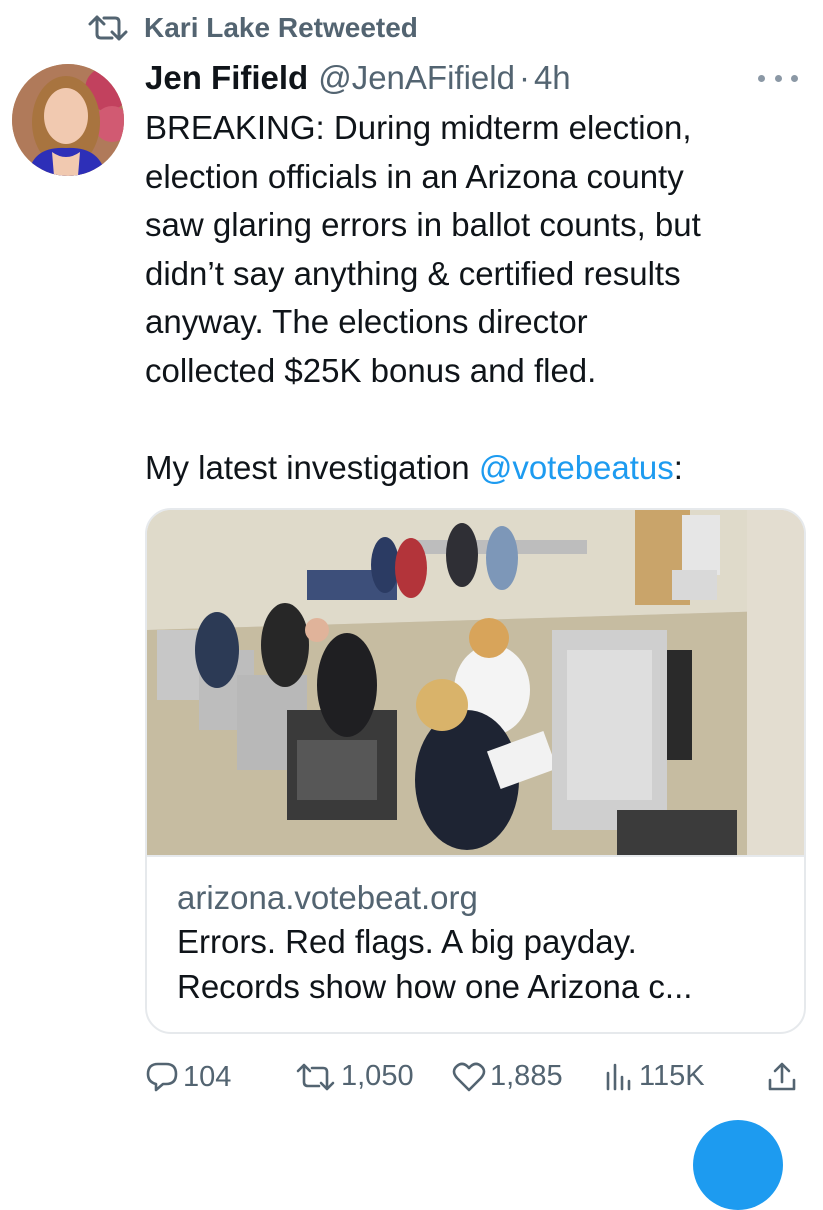 The height and width of the screenshot is (1210, 823). I want to click on tweet-text-colon: :, so click(678, 467).